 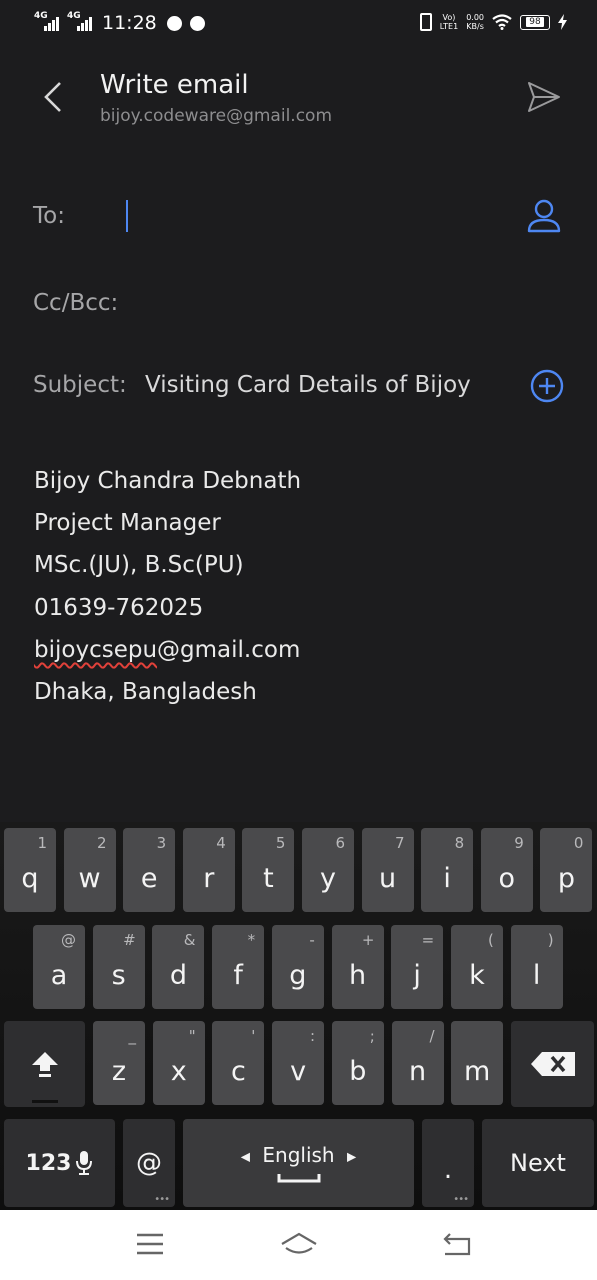 I want to click on sender-account: bijoy.codeware@gmail.com, so click(x=216, y=116).